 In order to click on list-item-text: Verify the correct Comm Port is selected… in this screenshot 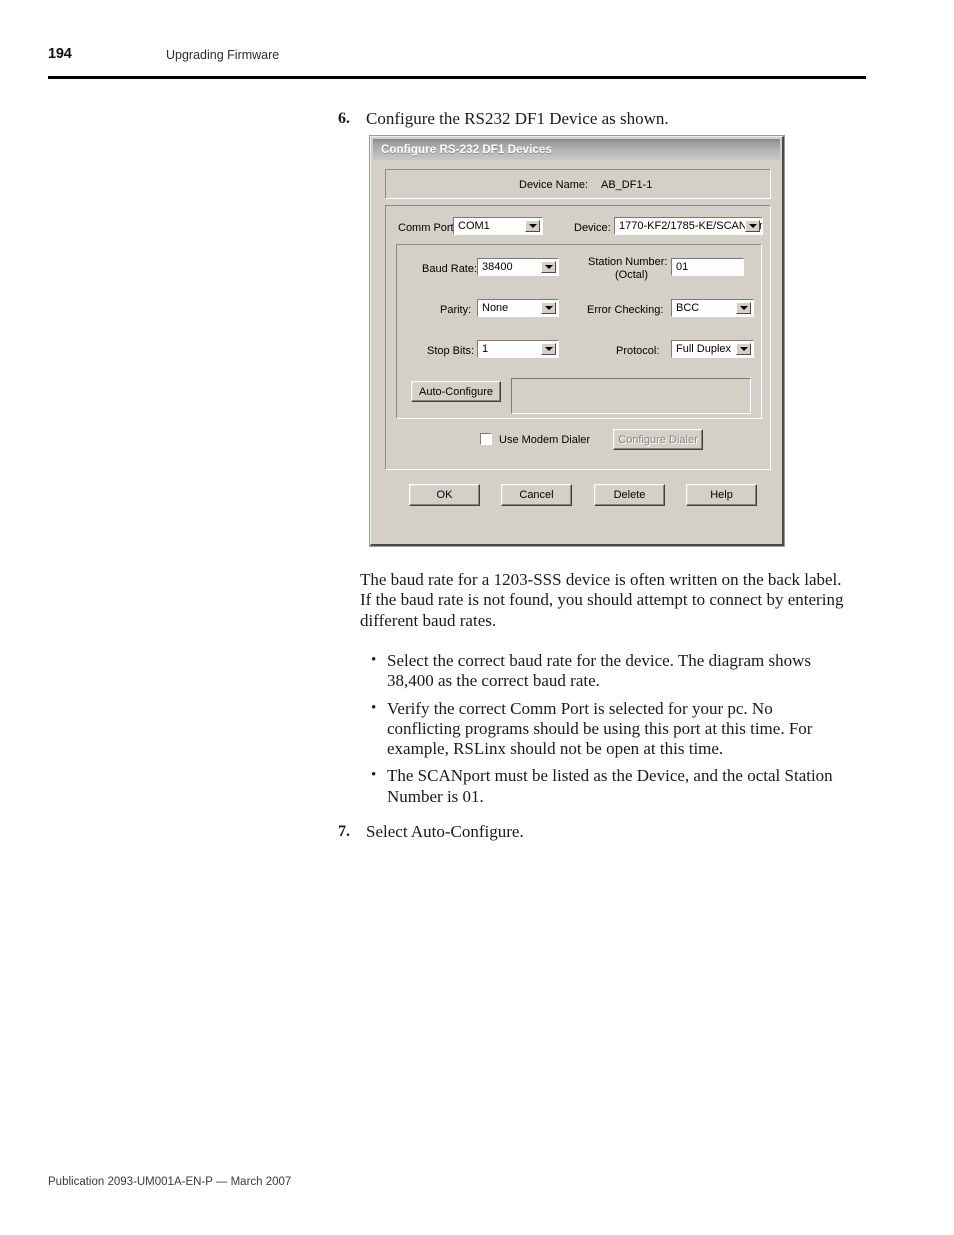, I will do `click(600, 728)`.